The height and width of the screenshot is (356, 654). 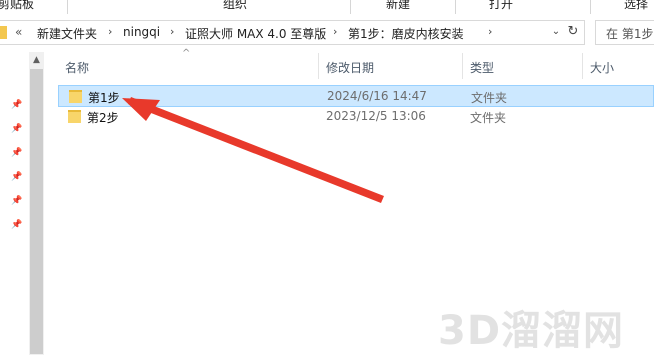 What do you see at coordinates (104, 98) in the screenshot?
I see `file-name: 第1步` at bounding box center [104, 98].